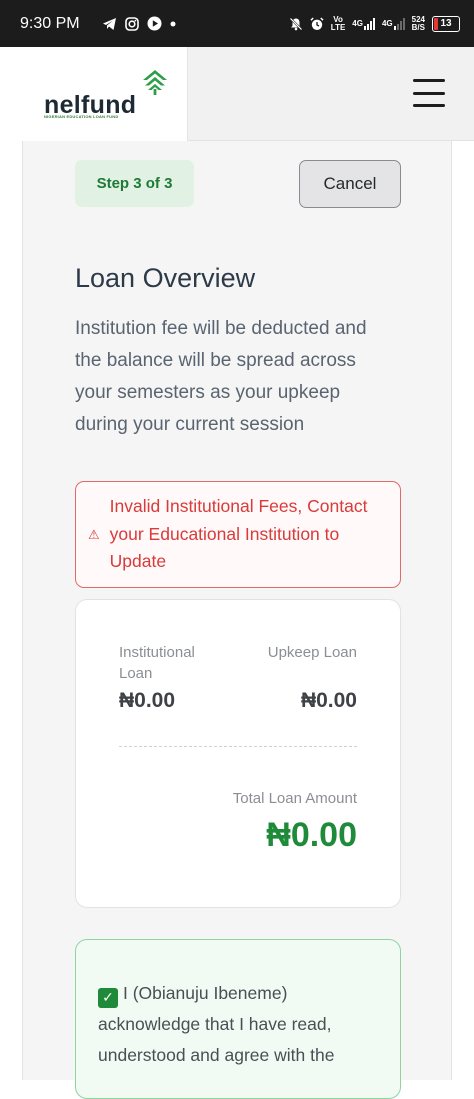  Describe the element at coordinates (429, 93) in the screenshot. I see `hamburger-menu-icon` at that location.